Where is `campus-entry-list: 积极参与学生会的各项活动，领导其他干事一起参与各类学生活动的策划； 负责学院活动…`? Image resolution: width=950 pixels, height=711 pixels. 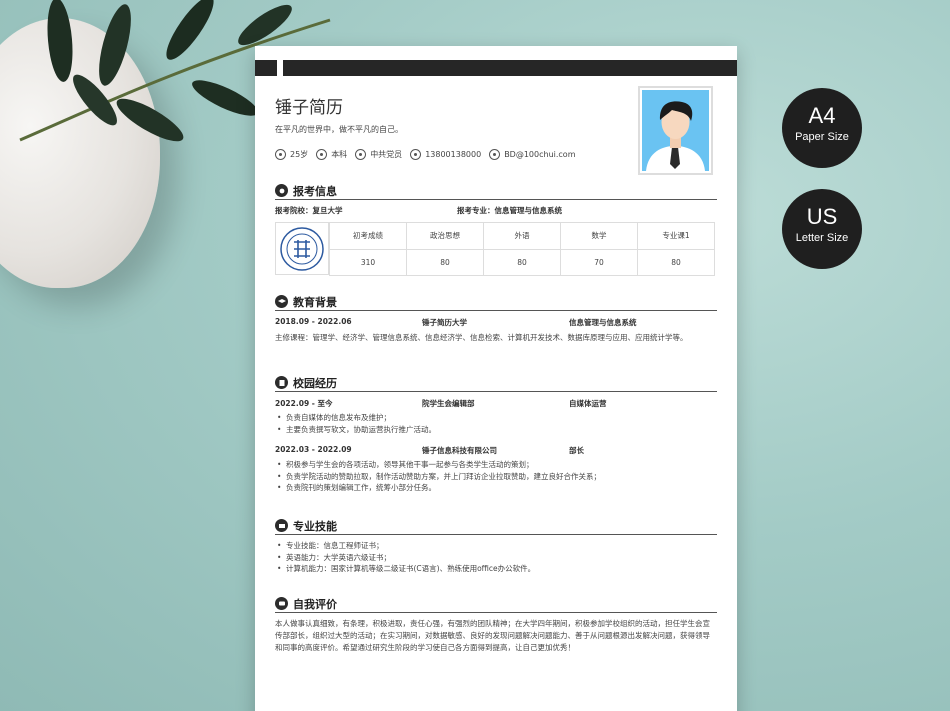
campus-entry-list: 积极参与学生会的各项活动，领导其他干事一起参与各类学生活动的策划； 负责学院活动… is located at coordinates (496, 476).